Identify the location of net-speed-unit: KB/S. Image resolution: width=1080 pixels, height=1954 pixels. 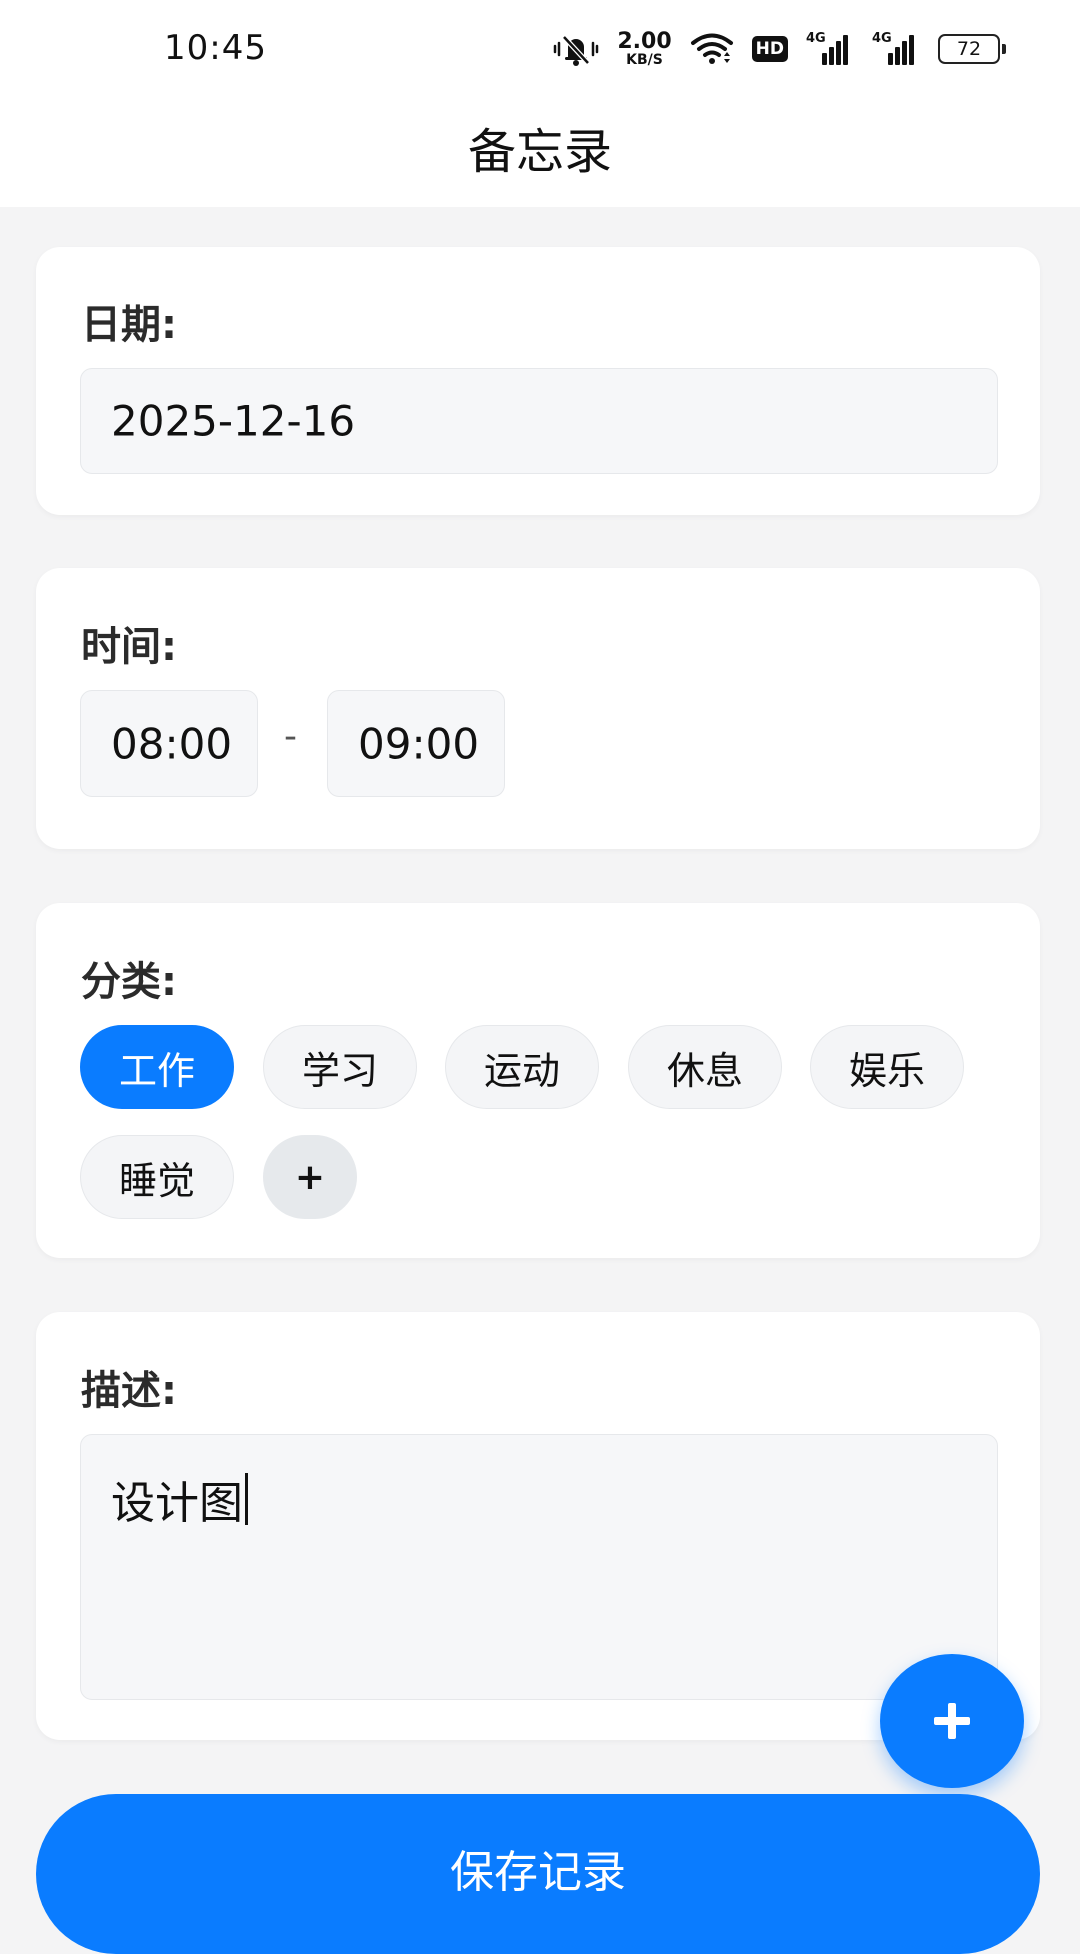
(644, 60).